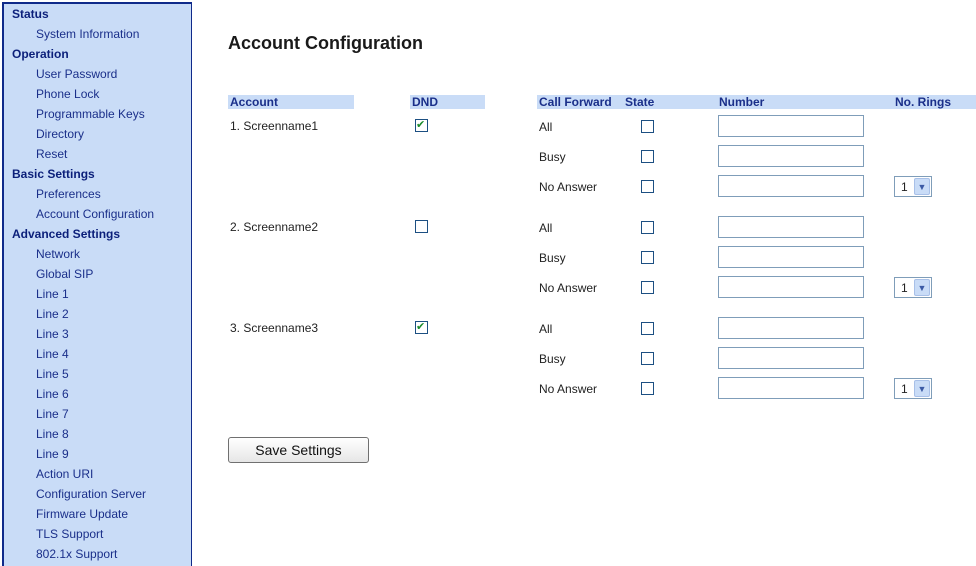 Image resolution: width=976 pixels, height=566 pixels. What do you see at coordinates (274, 328) in the screenshot?
I see `account-name: 3. Screenname3` at bounding box center [274, 328].